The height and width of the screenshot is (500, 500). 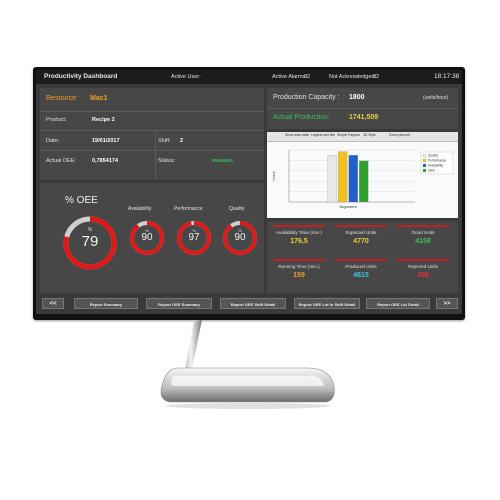 I want to click on performance-value: 97, so click(x=194, y=237).